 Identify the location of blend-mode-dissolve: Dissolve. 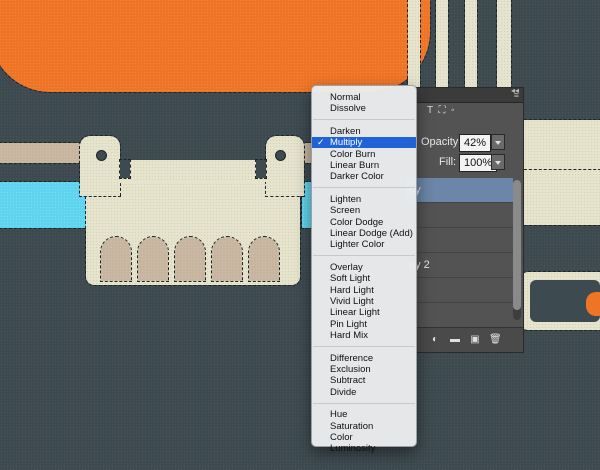
(364, 108).